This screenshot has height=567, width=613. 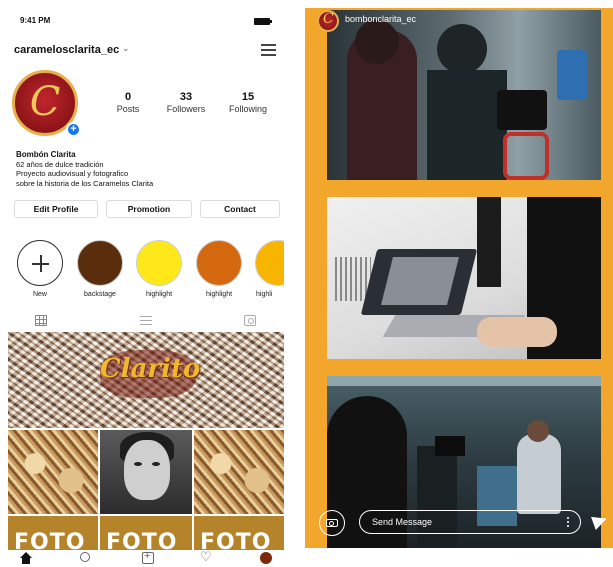 I want to click on machine-shape, so click(x=572, y=75).